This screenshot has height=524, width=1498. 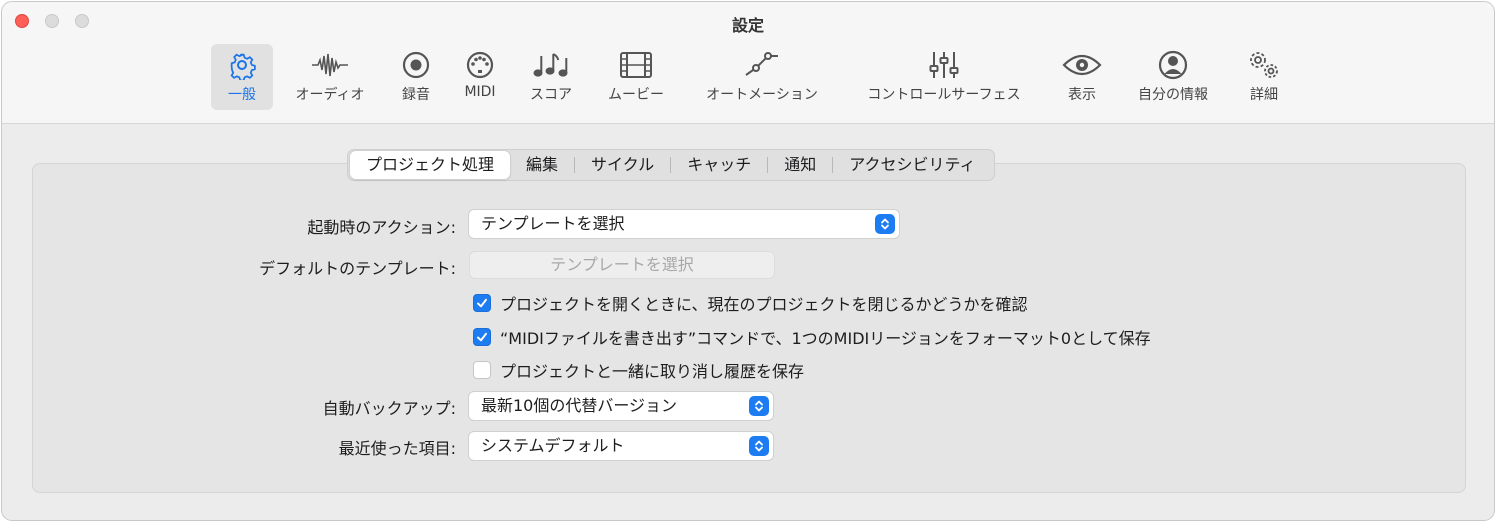 I want to click on music-notes-icon, so click(x=551, y=65).